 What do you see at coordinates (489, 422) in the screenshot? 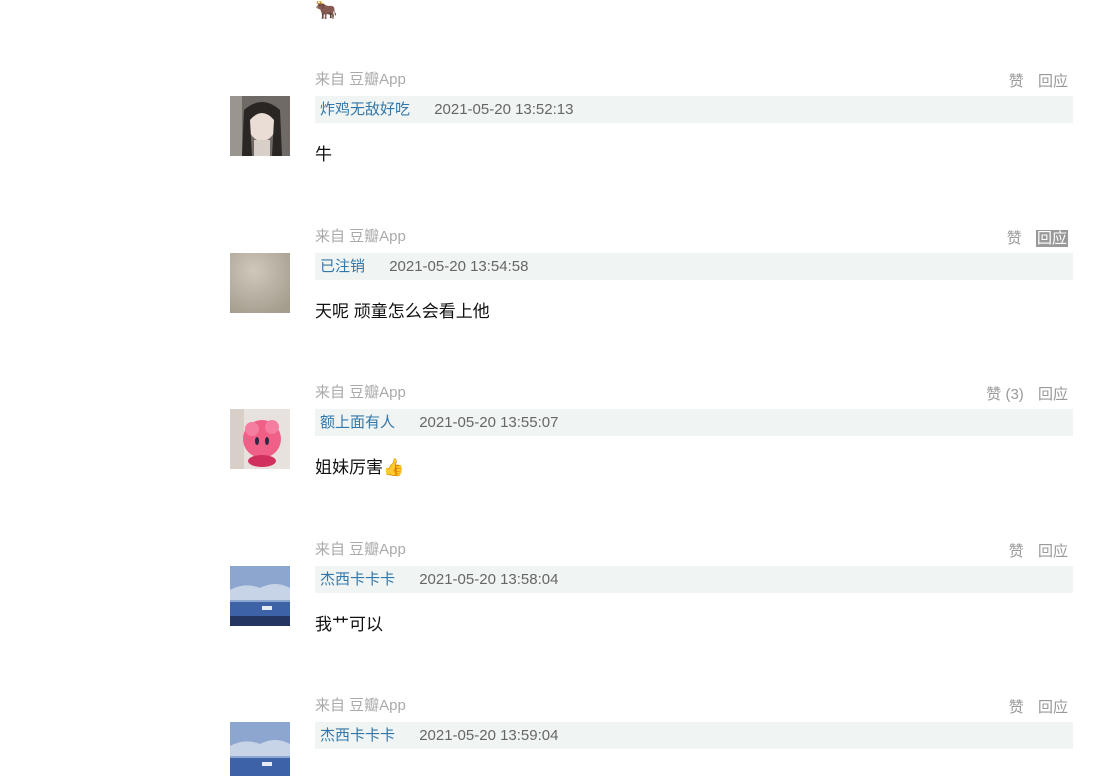
I see `comment-time: 2021-05-20 13:55:07` at bounding box center [489, 422].